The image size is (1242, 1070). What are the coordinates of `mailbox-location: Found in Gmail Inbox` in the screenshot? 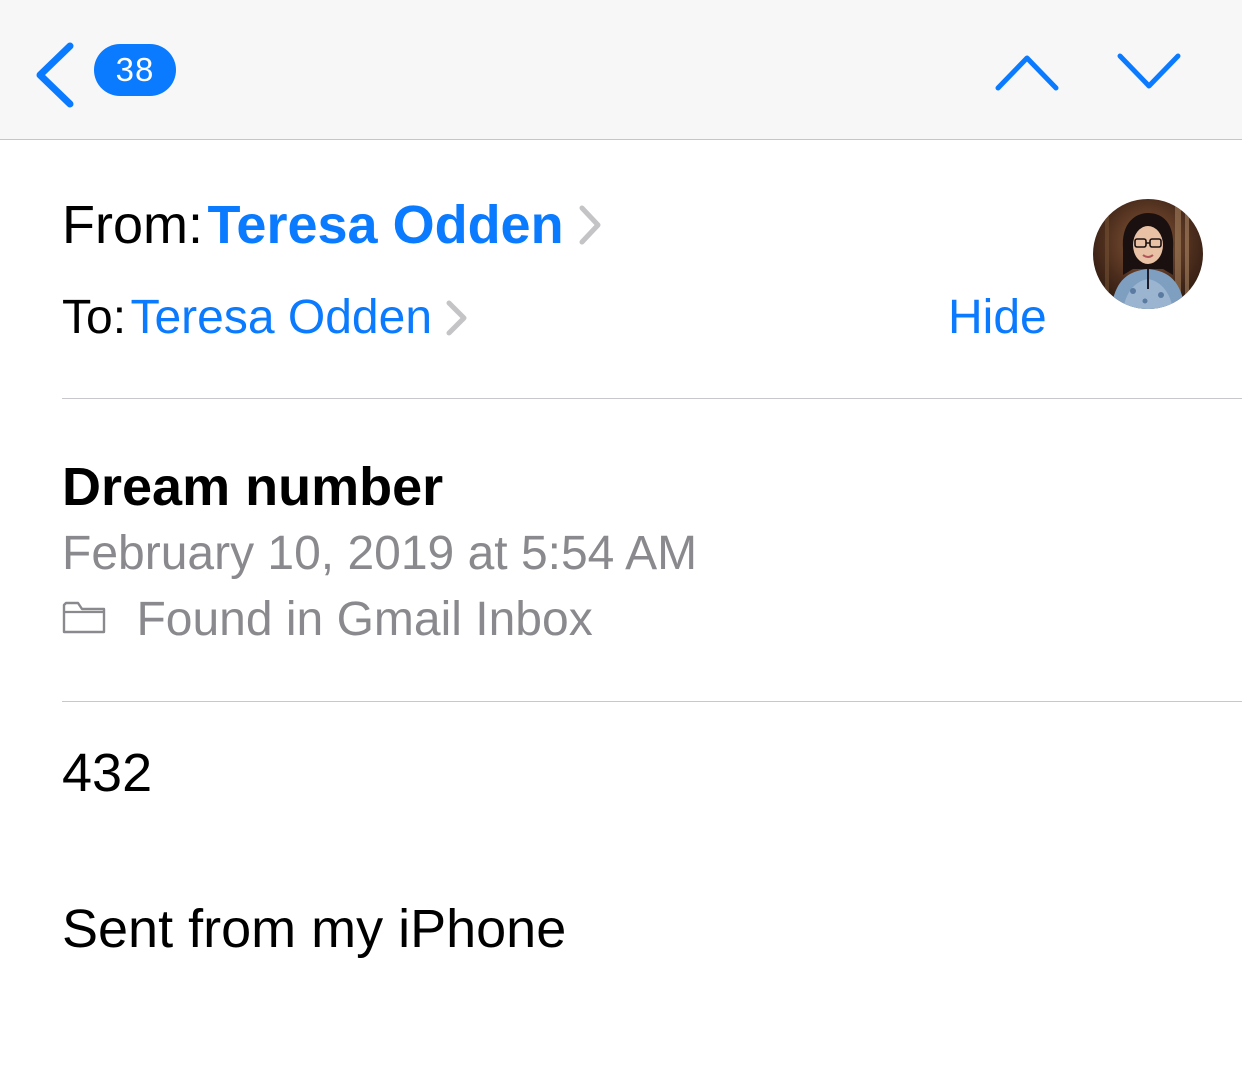 It's located at (327, 620).